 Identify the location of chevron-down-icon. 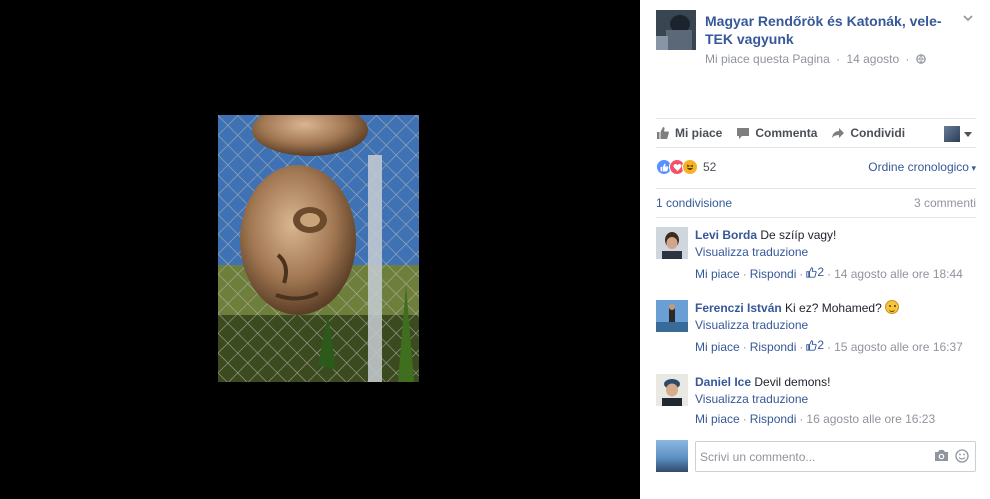
(968, 20).